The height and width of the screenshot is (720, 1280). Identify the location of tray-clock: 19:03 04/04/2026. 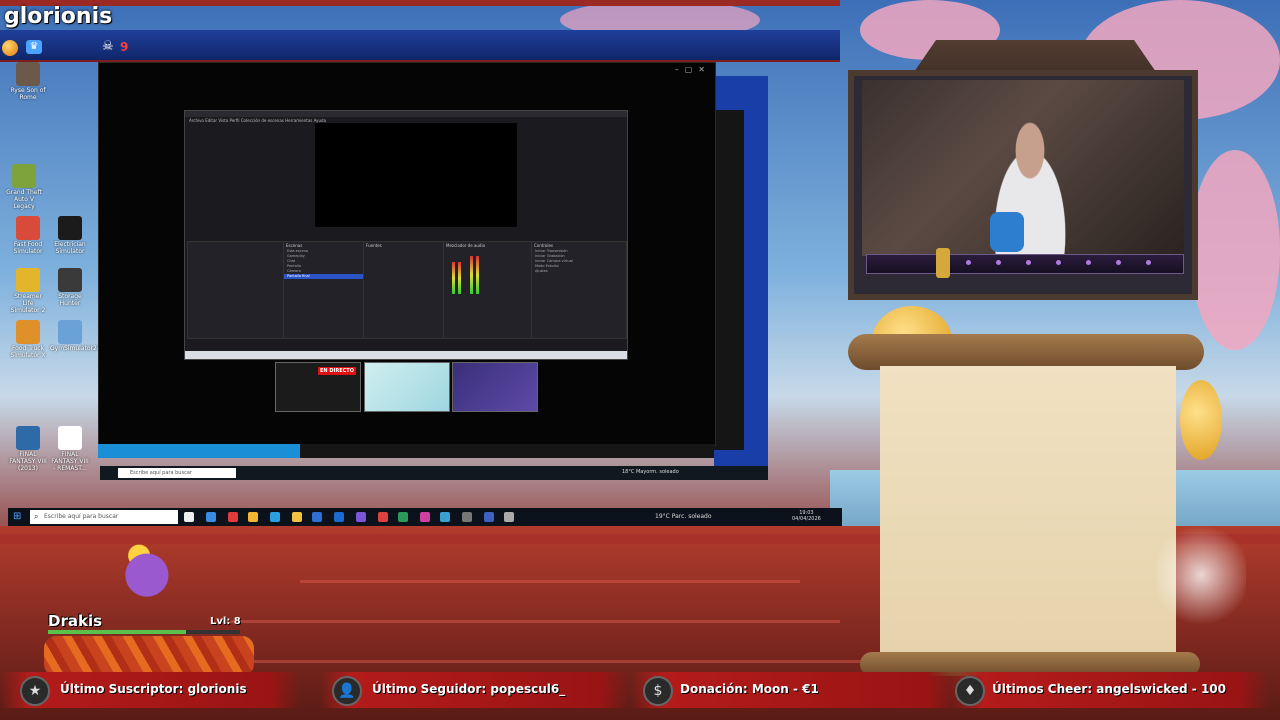
(806, 516).